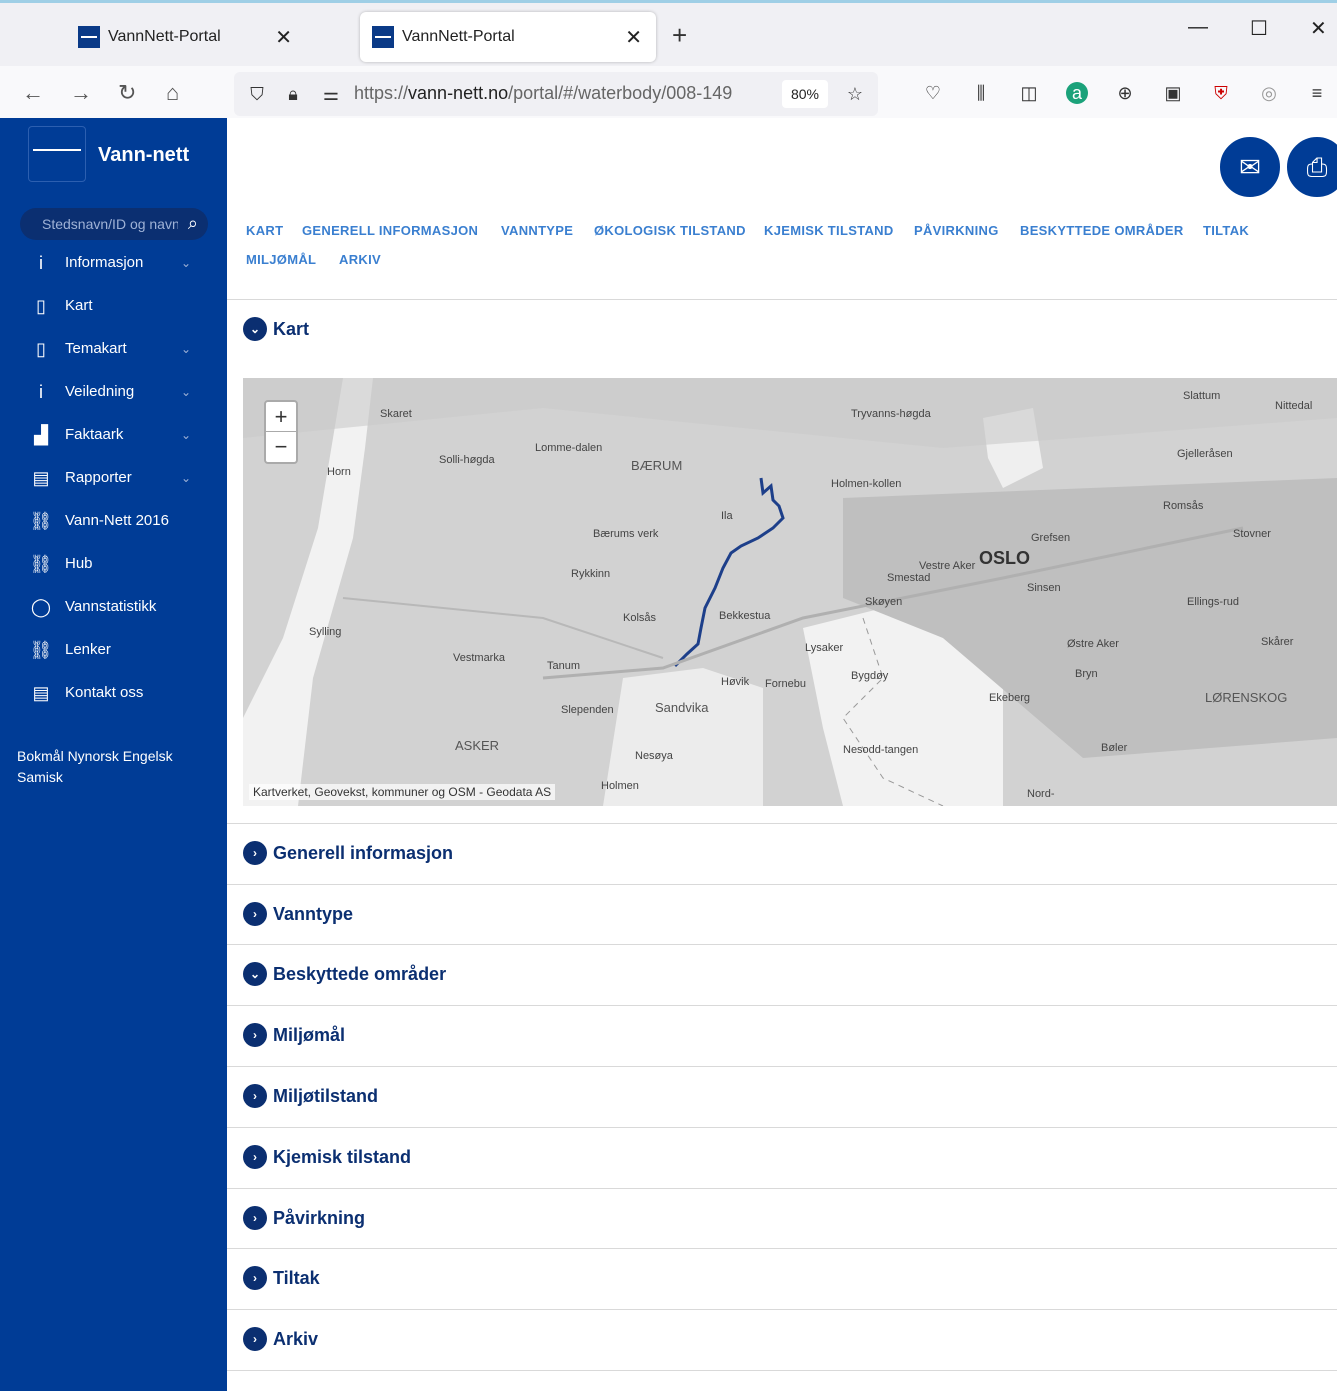 This screenshot has width=1337, height=1391. What do you see at coordinates (390, 230) in the screenshot?
I see `subnav-generell: GENERELL INFORMASJON` at bounding box center [390, 230].